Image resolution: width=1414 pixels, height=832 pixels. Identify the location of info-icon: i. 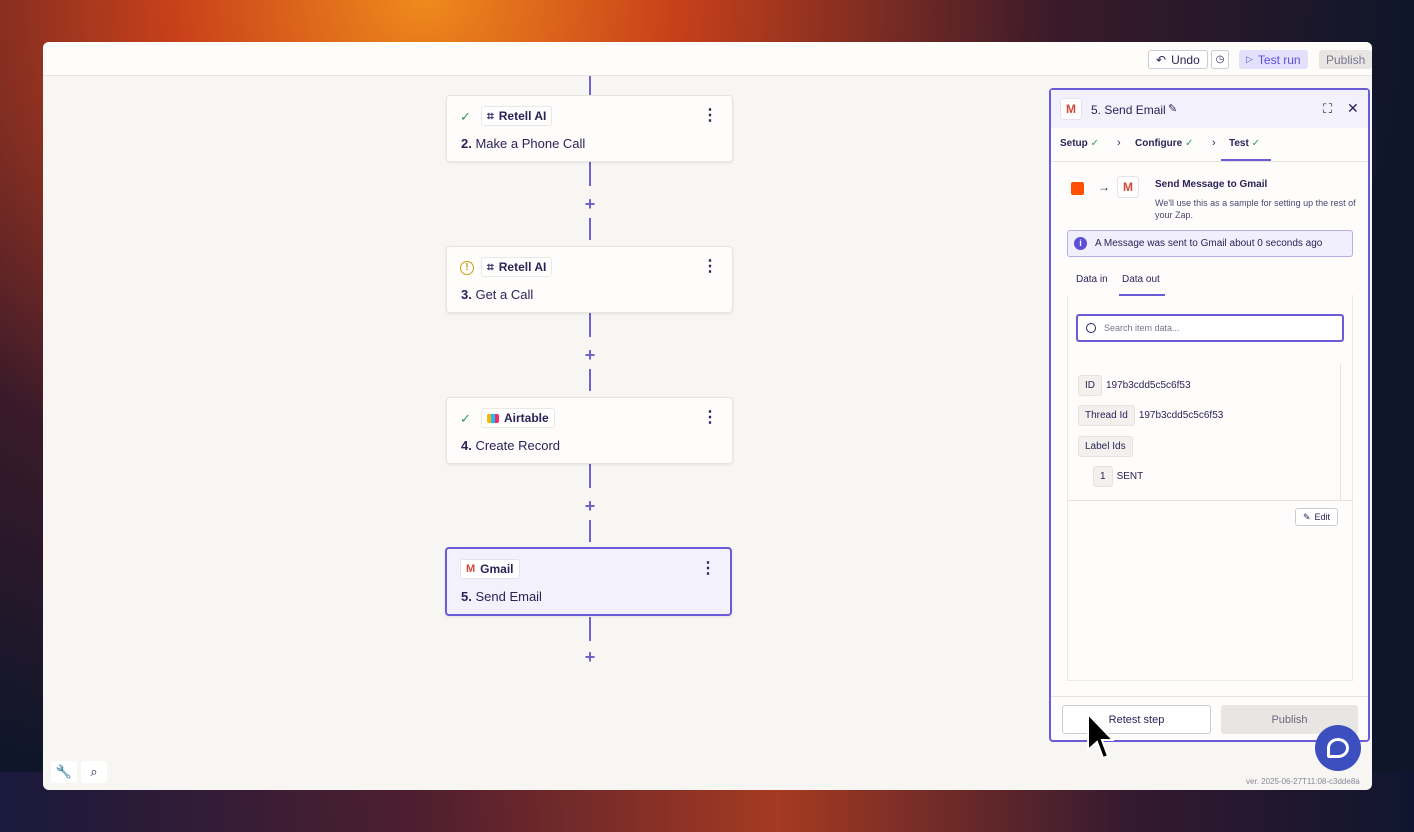
(1080, 243).